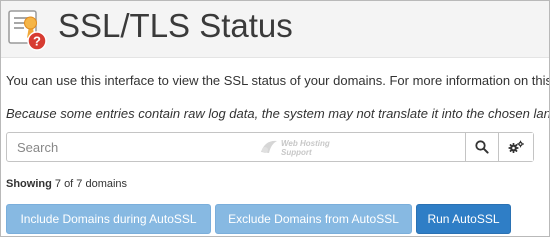 The width and height of the screenshot is (550, 240). I want to click on search-button, so click(481, 147).